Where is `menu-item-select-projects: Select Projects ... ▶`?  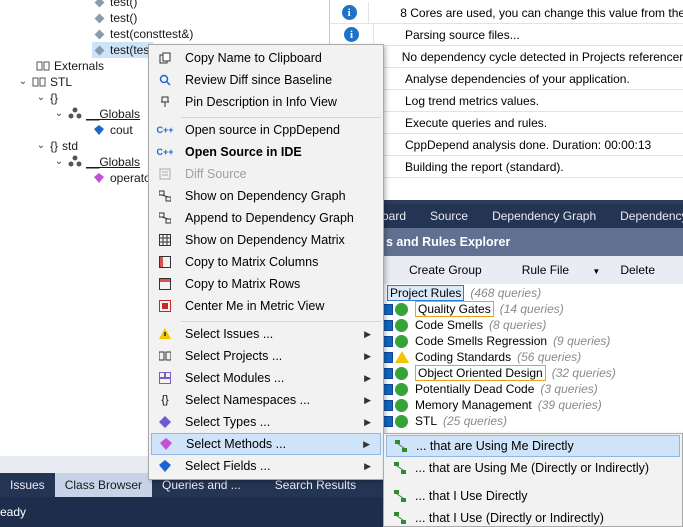 menu-item-select-projects: Select Projects ... ▶ is located at coordinates (266, 356).